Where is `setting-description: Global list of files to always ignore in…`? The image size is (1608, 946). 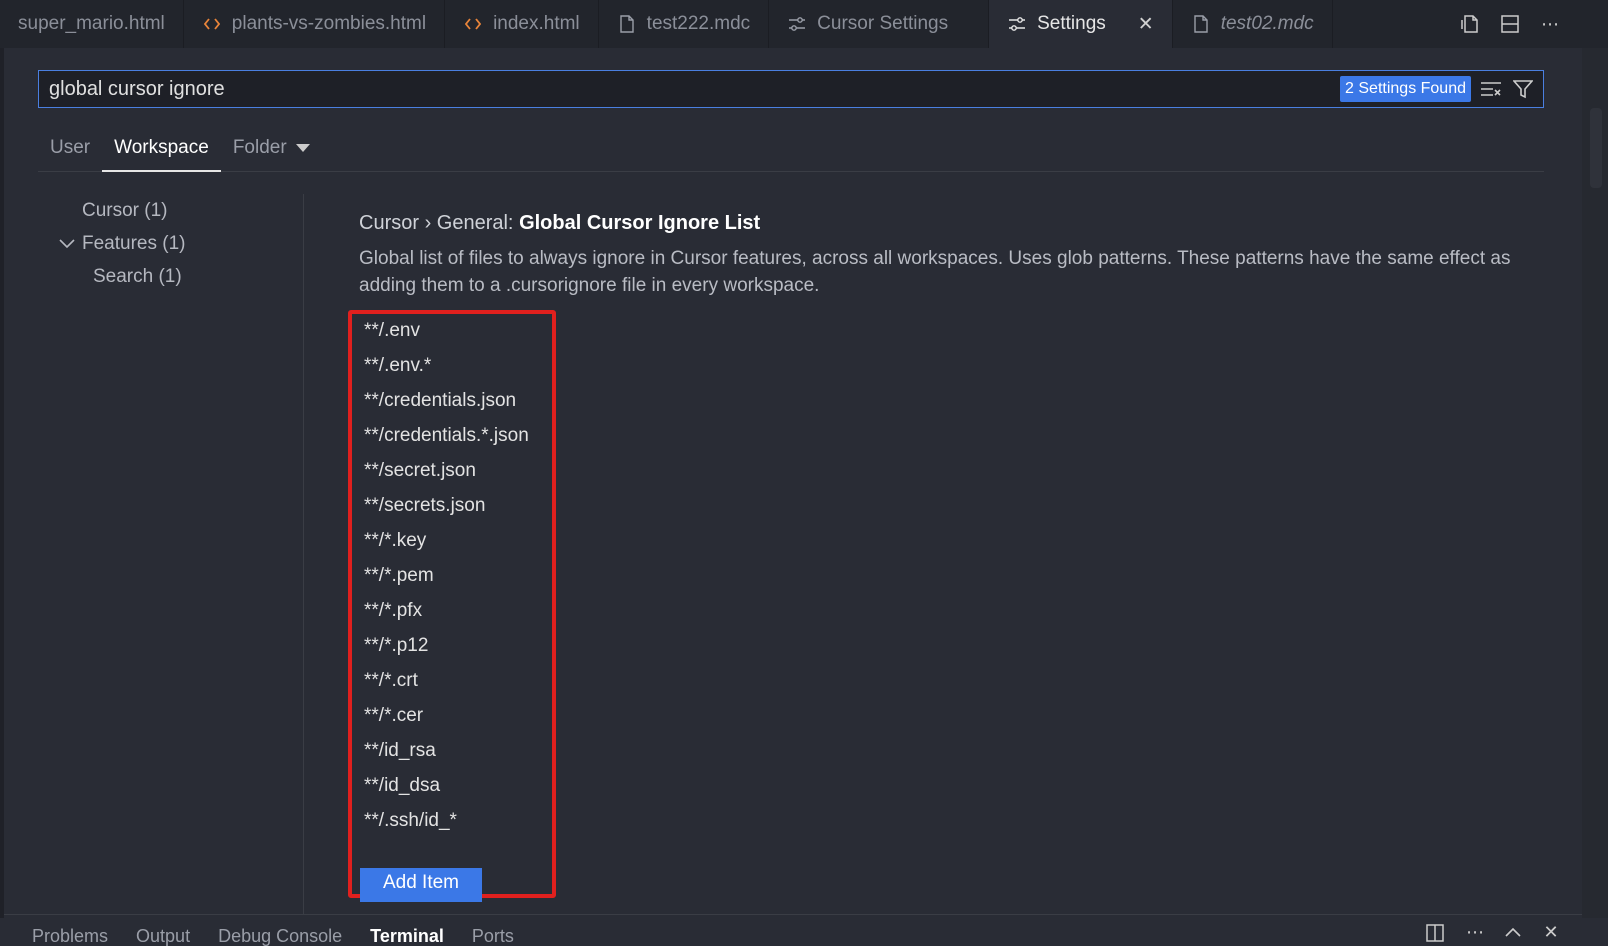 setting-description: Global list of files to always ignore in… is located at coordinates (935, 272).